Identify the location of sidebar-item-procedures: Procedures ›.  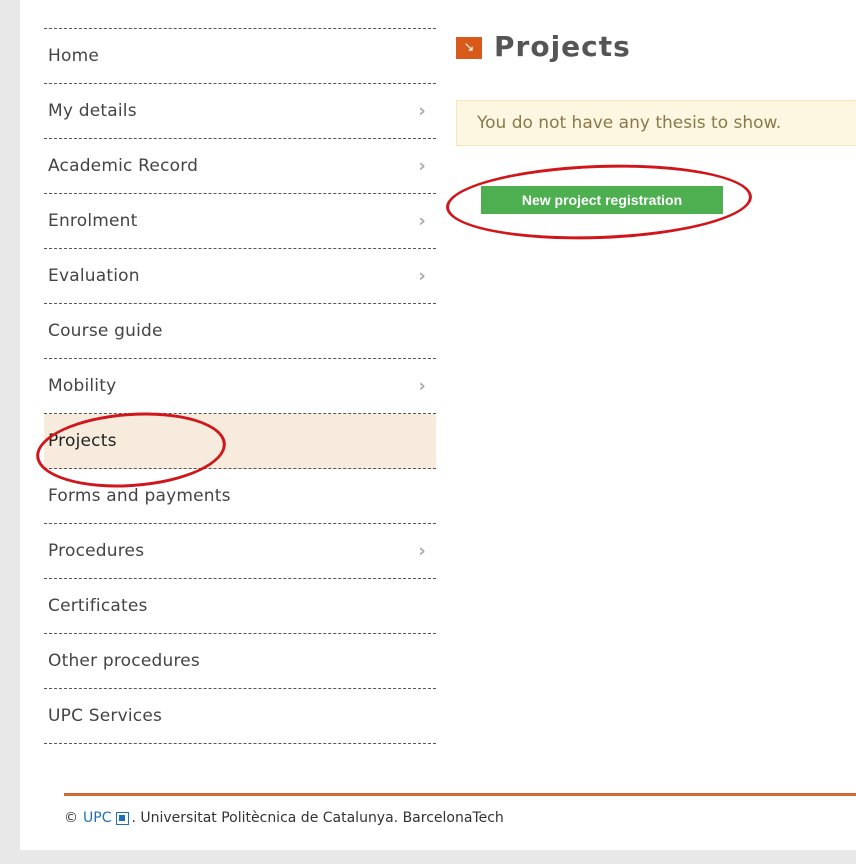
(240, 551).